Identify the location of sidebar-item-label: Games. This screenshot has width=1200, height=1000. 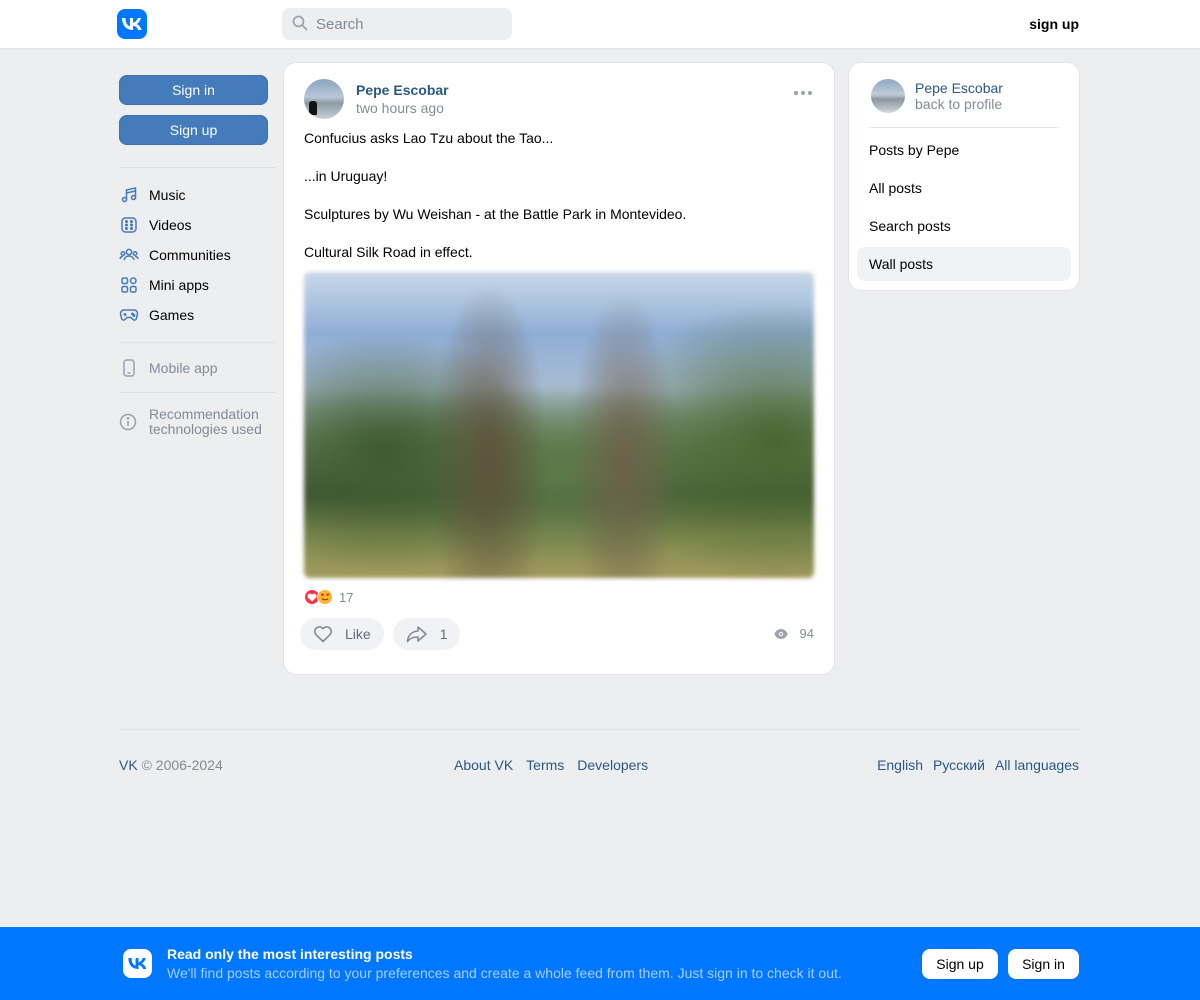
(172, 315).